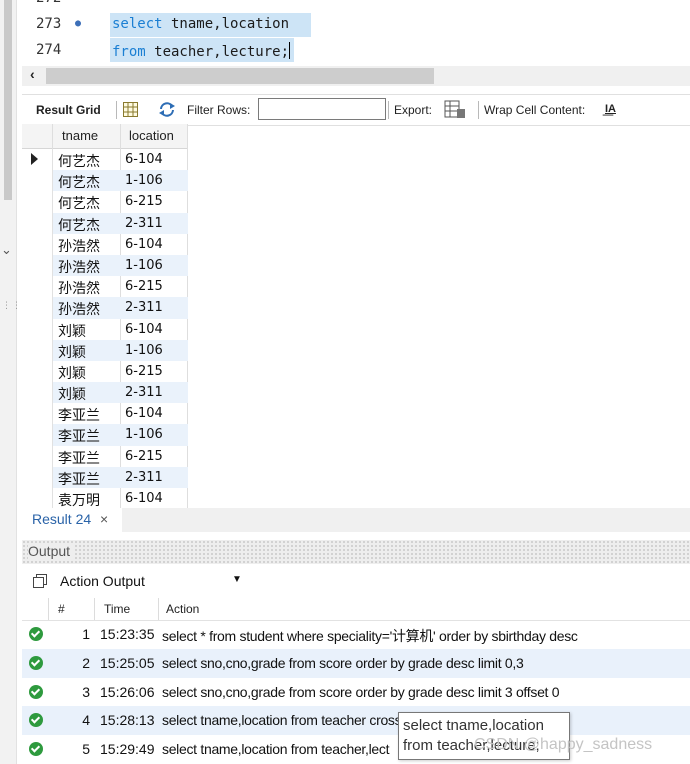 The width and height of the screenshot is (690, 764). I want to click on scrollbar-thumb, so click(240, 76).